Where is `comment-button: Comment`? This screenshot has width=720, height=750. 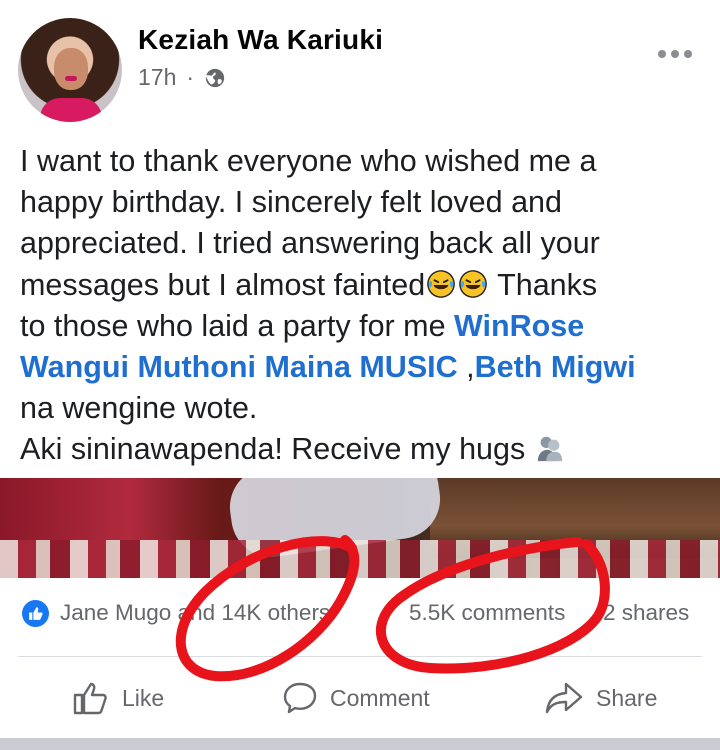
comment-button: Comment is located at coordinates (356, 698).